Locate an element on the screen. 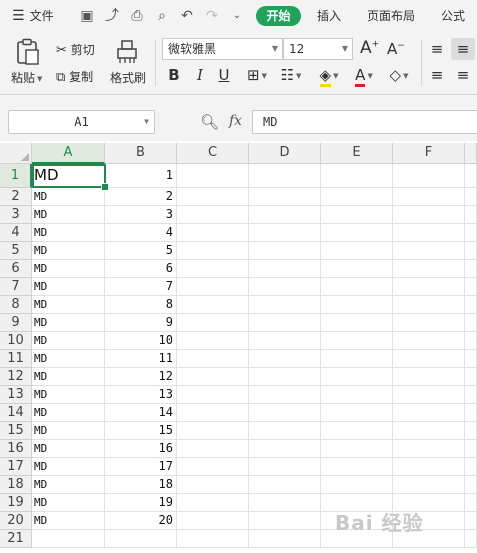  cell-style-icon: ☷ ▼ is located at coordinates (291, 75).